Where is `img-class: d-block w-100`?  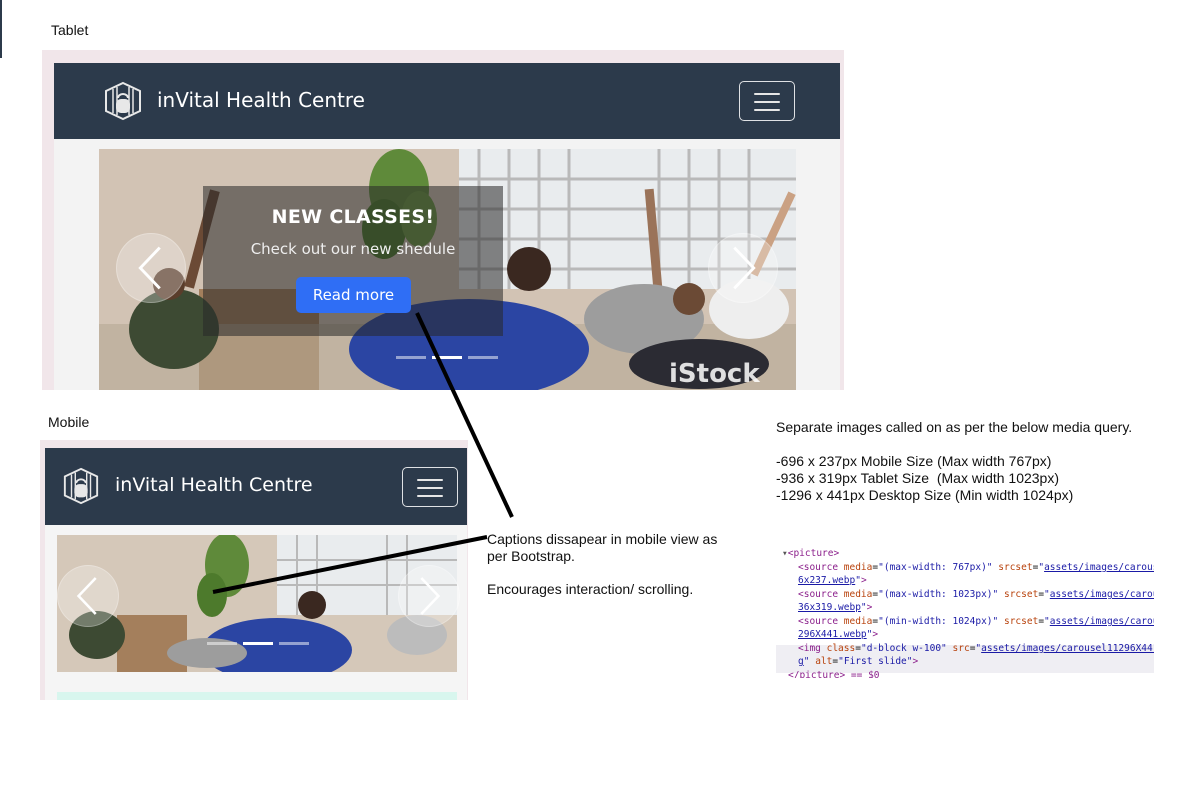
img-class: d-block w-100 is located at coordinates (904, 648).